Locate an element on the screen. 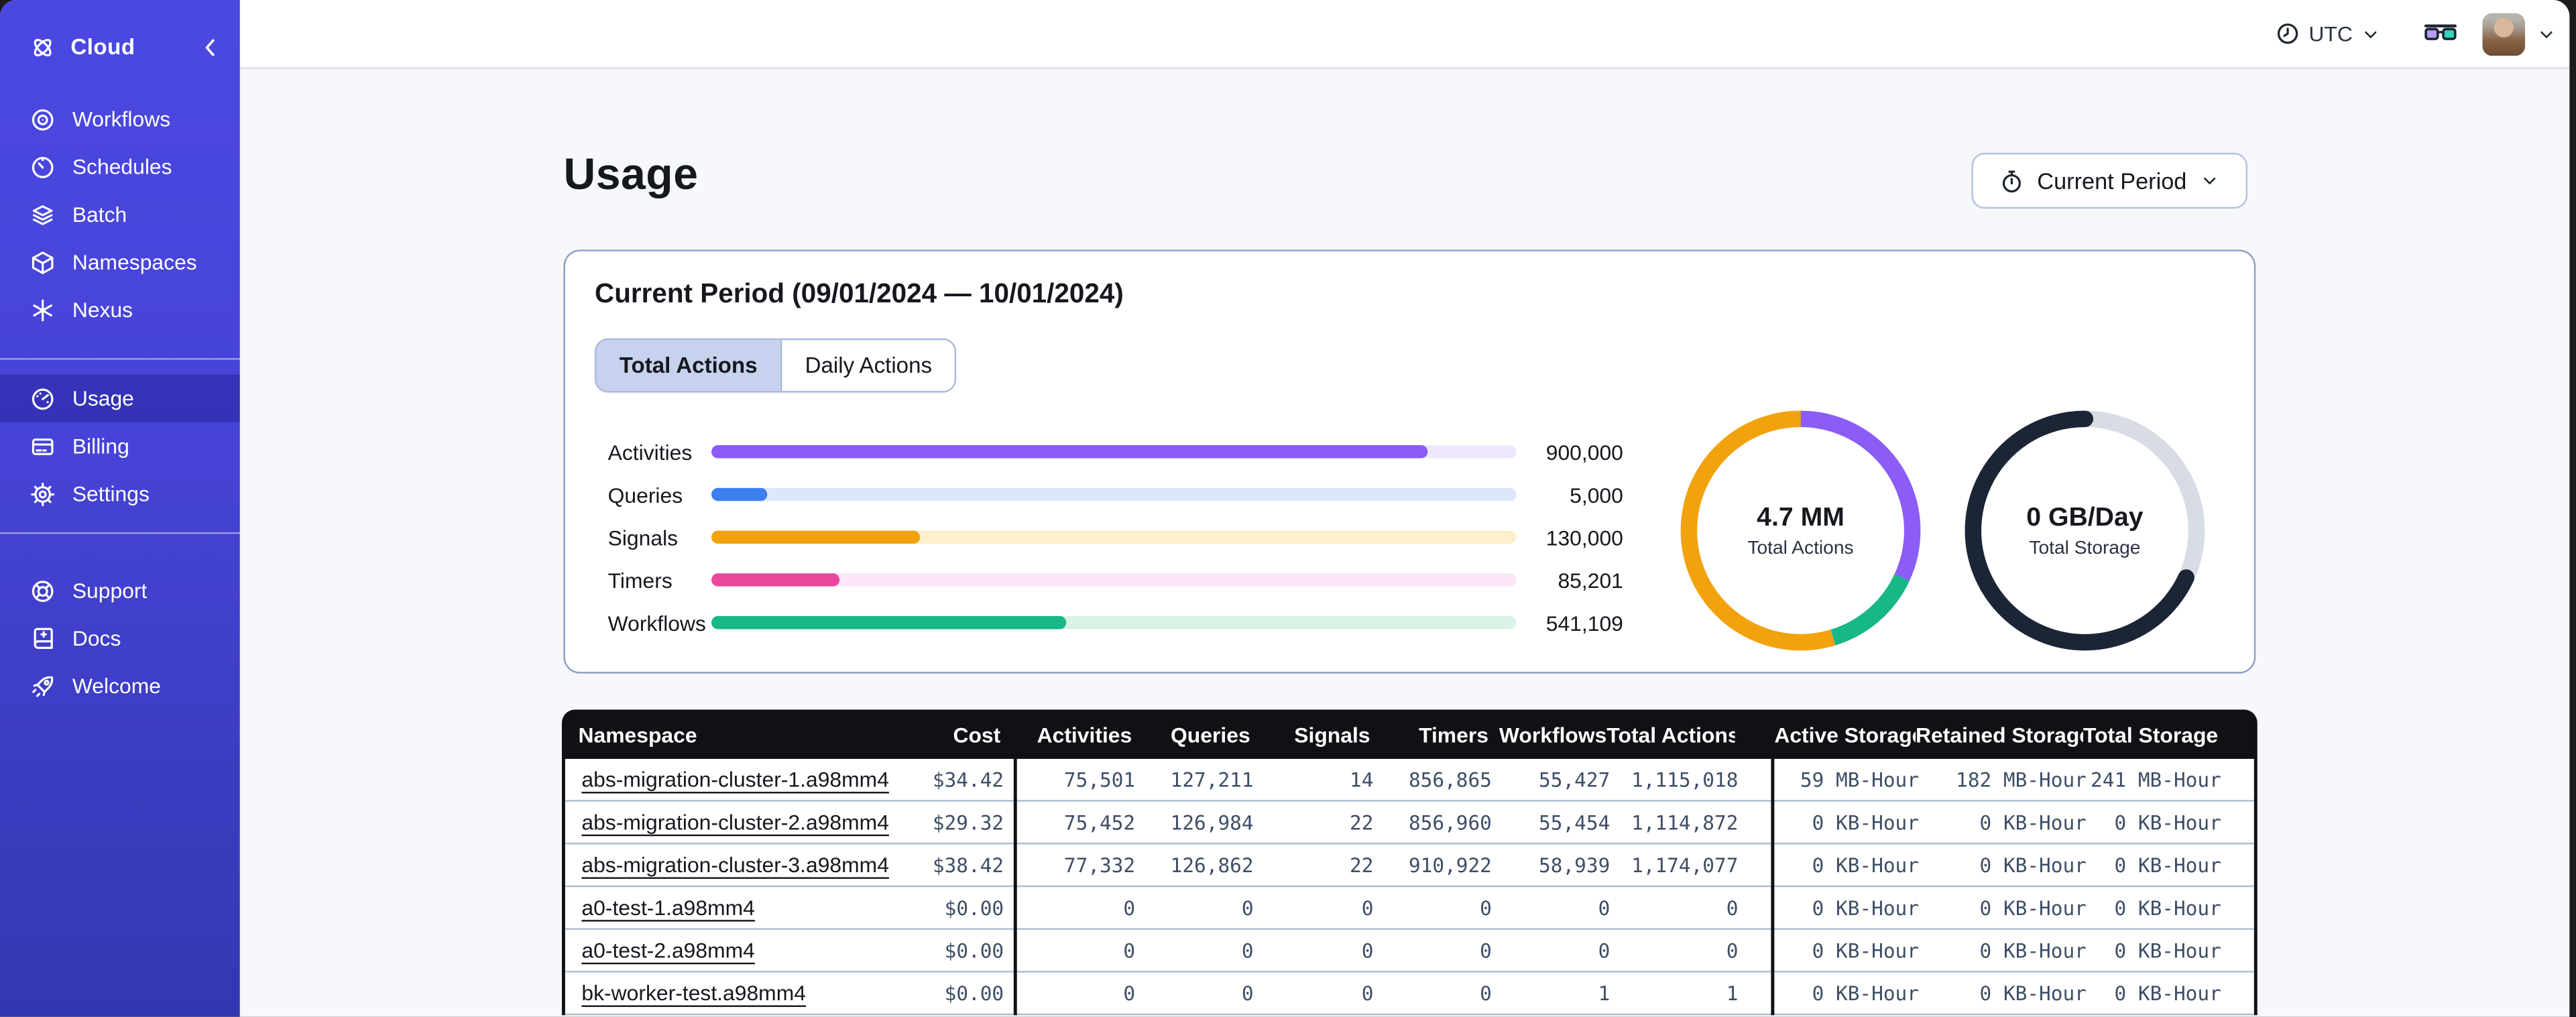 The image size is (2576, 1017). bar-row-workflows: Workflows 541,109 is located at coordinates (1115, 622).